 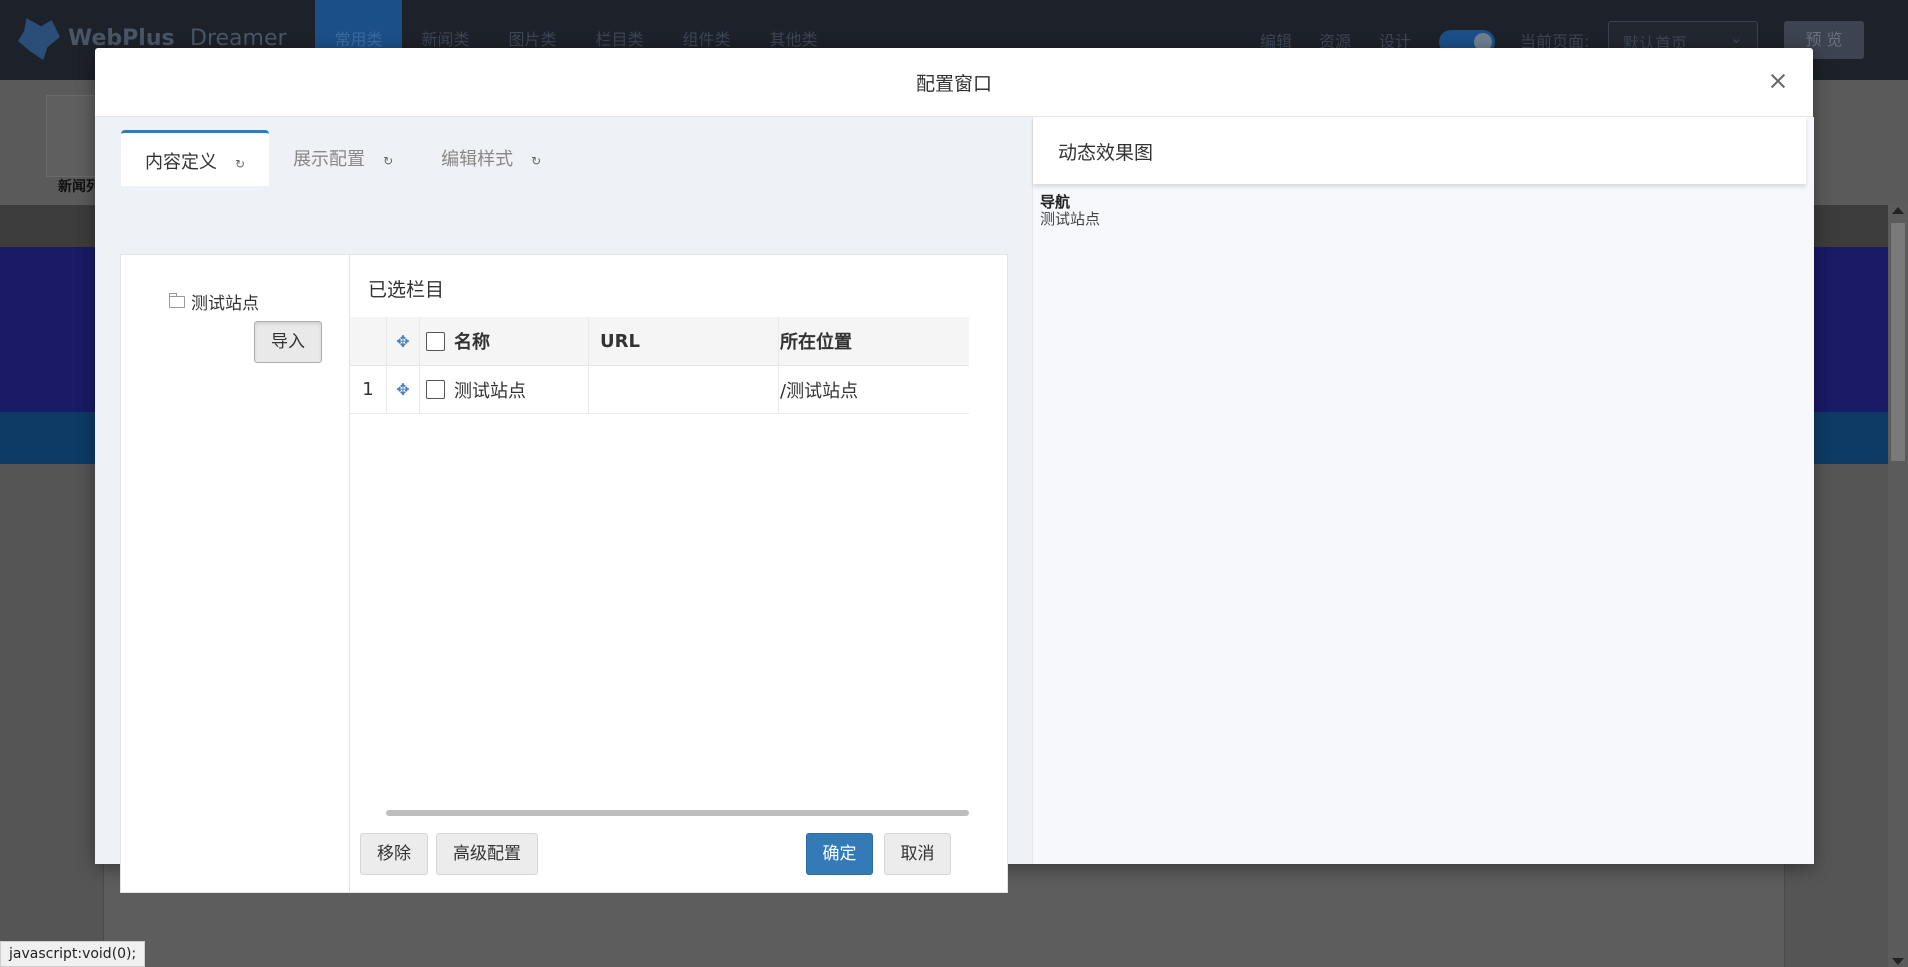 I want to click on header-index, so click(x=368, y=341).